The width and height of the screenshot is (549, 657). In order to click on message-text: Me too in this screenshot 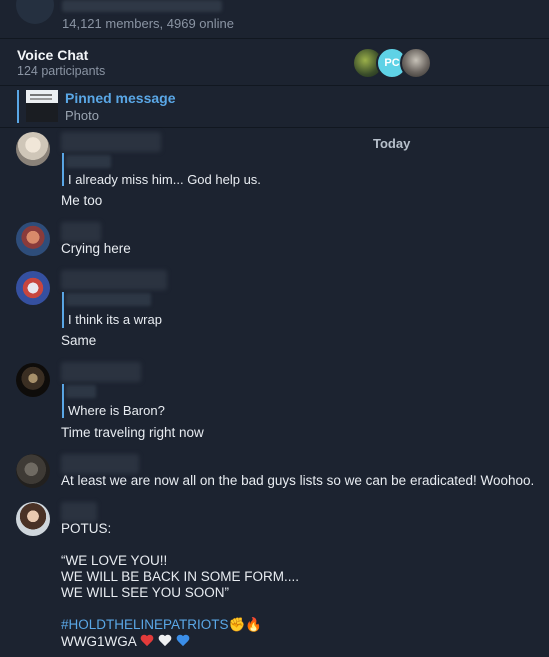, I will do `click(82, 200)`.